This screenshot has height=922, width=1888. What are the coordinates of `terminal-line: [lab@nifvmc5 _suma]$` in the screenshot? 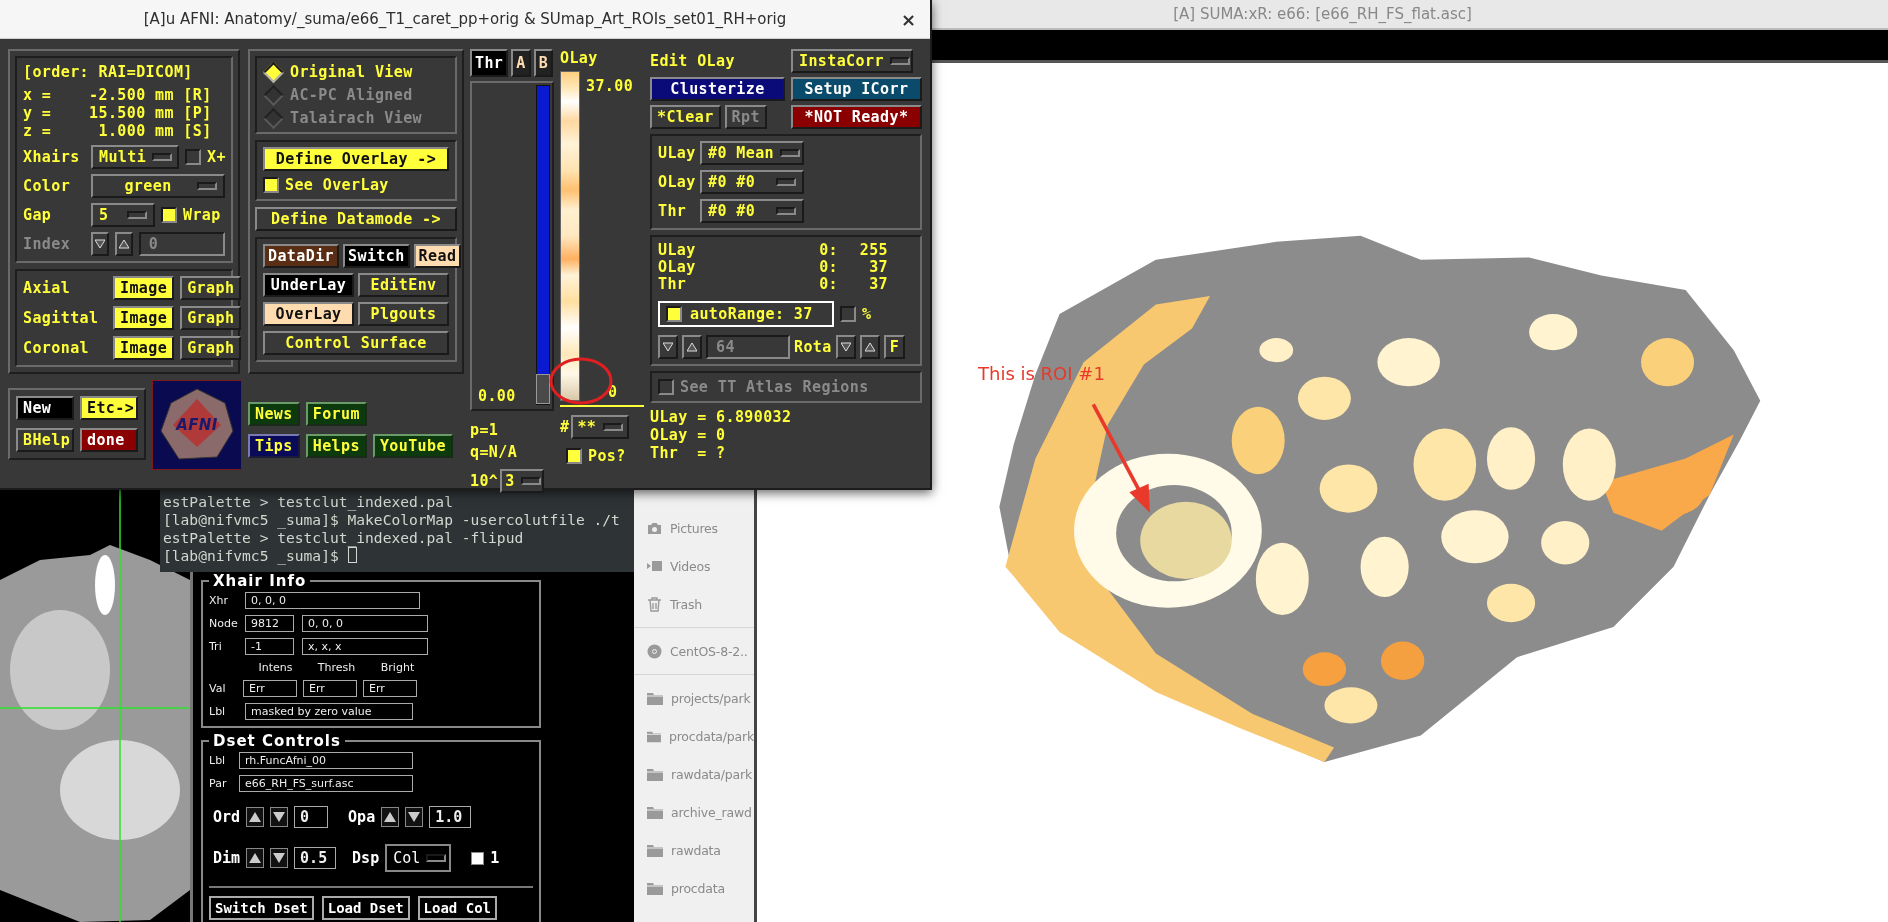 It's located at (251, 555).